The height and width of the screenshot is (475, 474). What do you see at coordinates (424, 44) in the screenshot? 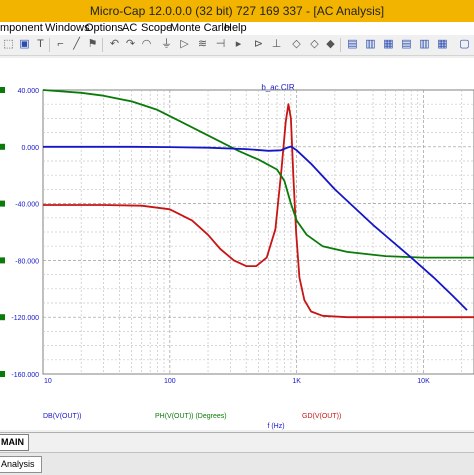
I see `cascade-icon: ▥` at bounding box center [424, 44].